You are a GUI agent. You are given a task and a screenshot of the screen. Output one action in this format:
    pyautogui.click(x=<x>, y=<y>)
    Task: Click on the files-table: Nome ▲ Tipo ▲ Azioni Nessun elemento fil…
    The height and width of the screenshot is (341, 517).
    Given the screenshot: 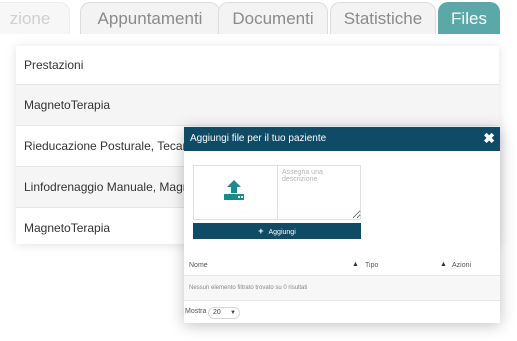 What is the action you would take?
    pyautogui.click(x=342, y=279)
    